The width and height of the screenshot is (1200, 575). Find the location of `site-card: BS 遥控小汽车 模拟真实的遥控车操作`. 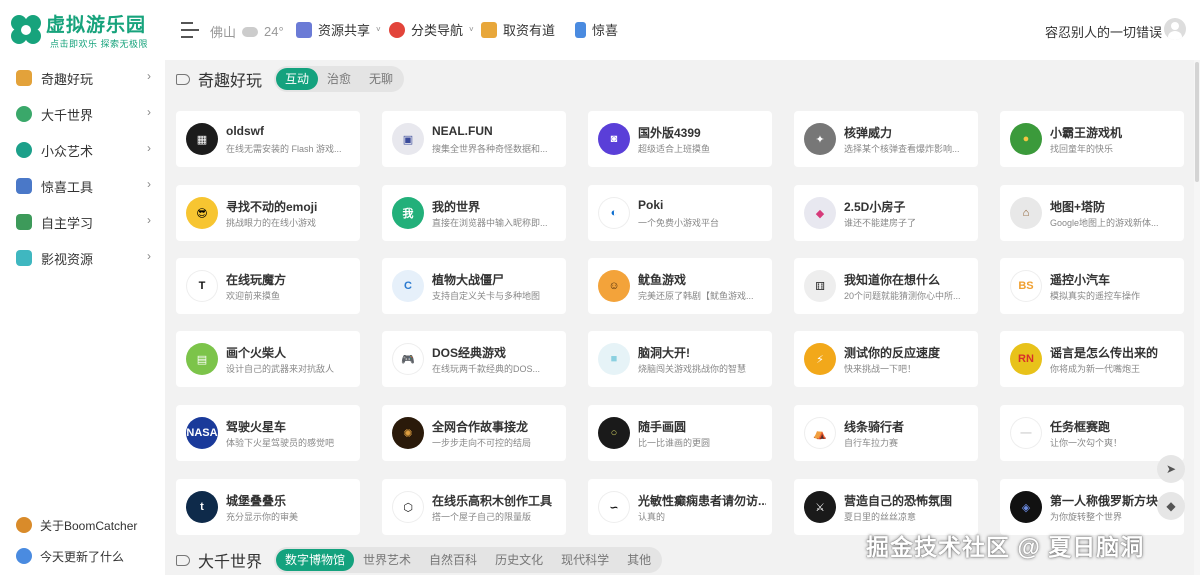

site-card: BS 遥控小汽车 模拟真实的遥控车操作 is located at coordinates (1092, 286).